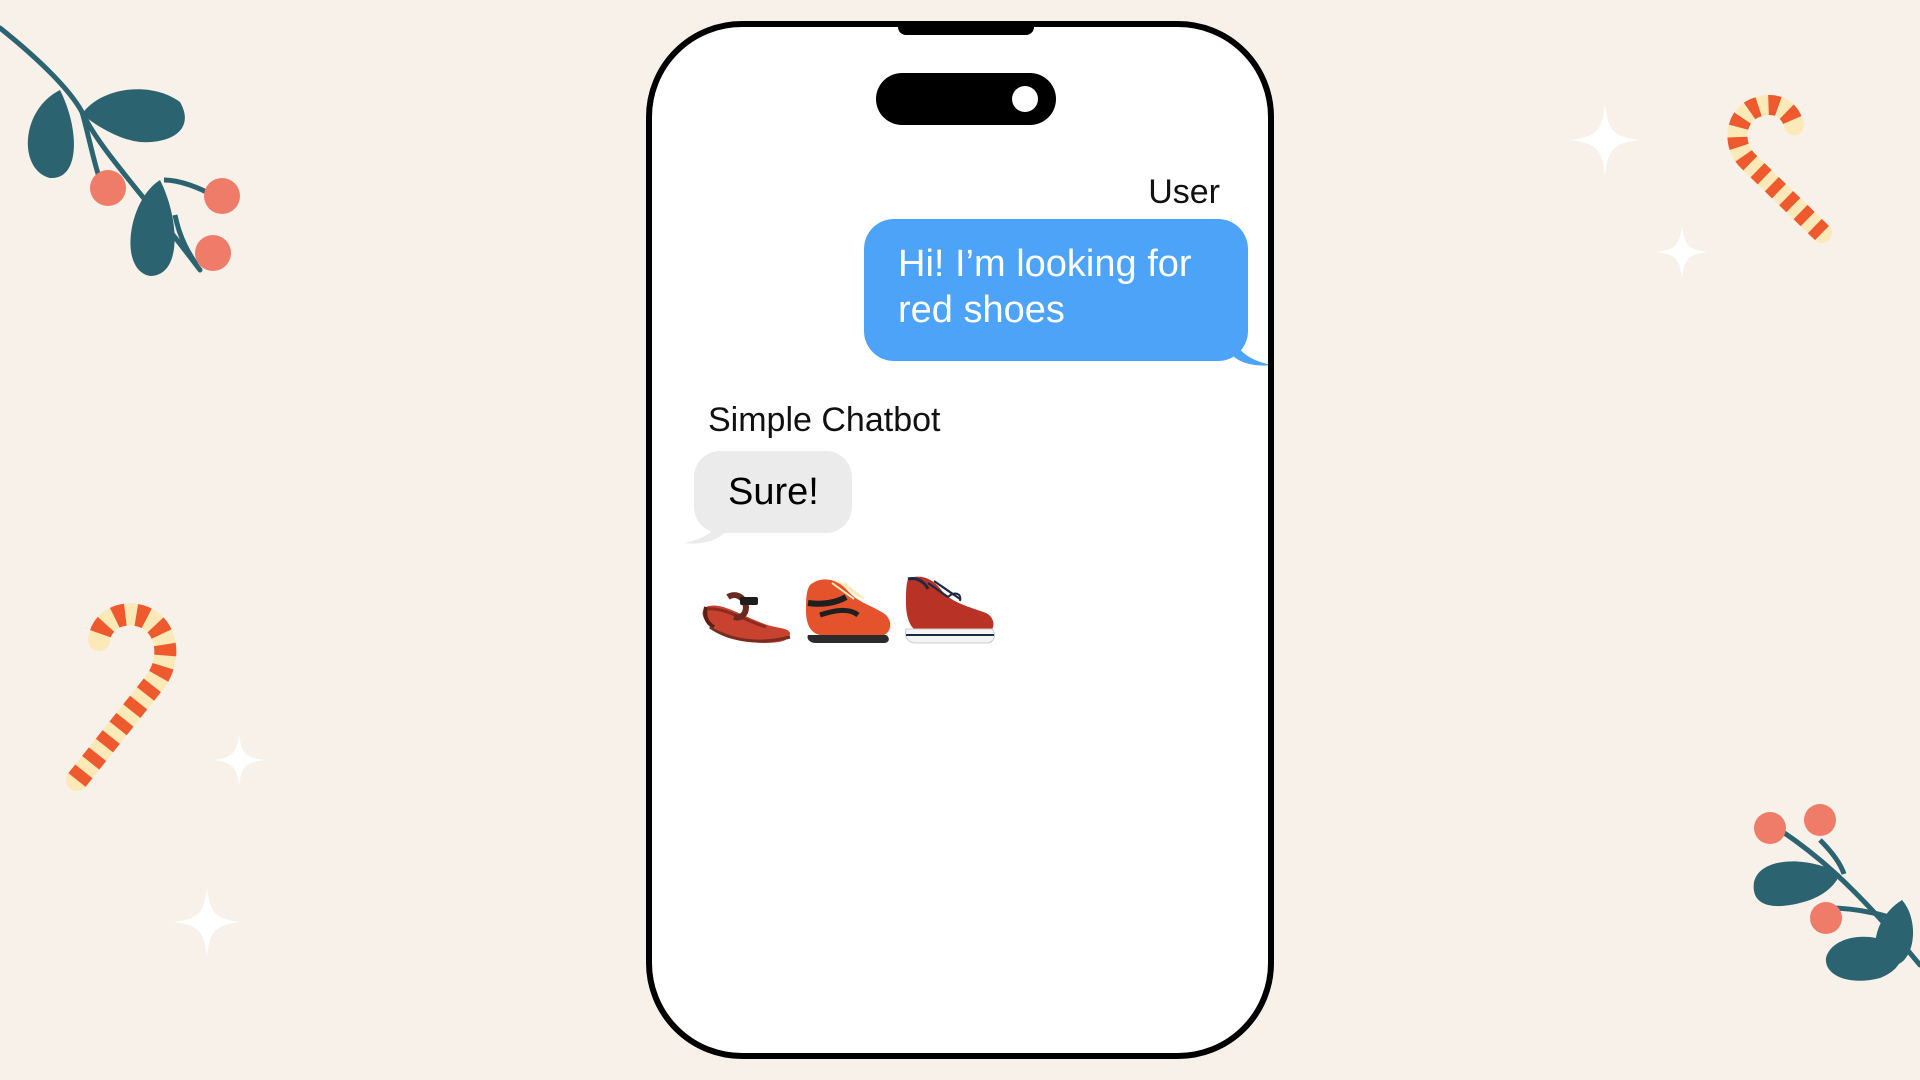 Image resolution: width=1920 pixels, height=1080 pixels. Describe the element at coordinates (966, 99) in the screenshot. I see `dynamic-island` at that location.